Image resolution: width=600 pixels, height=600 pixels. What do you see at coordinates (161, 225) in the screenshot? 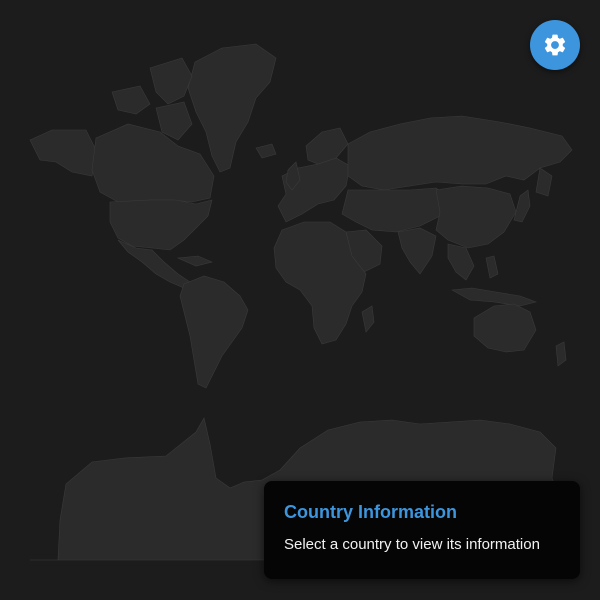
I see `country-usa` at bounding box center [161, 225].